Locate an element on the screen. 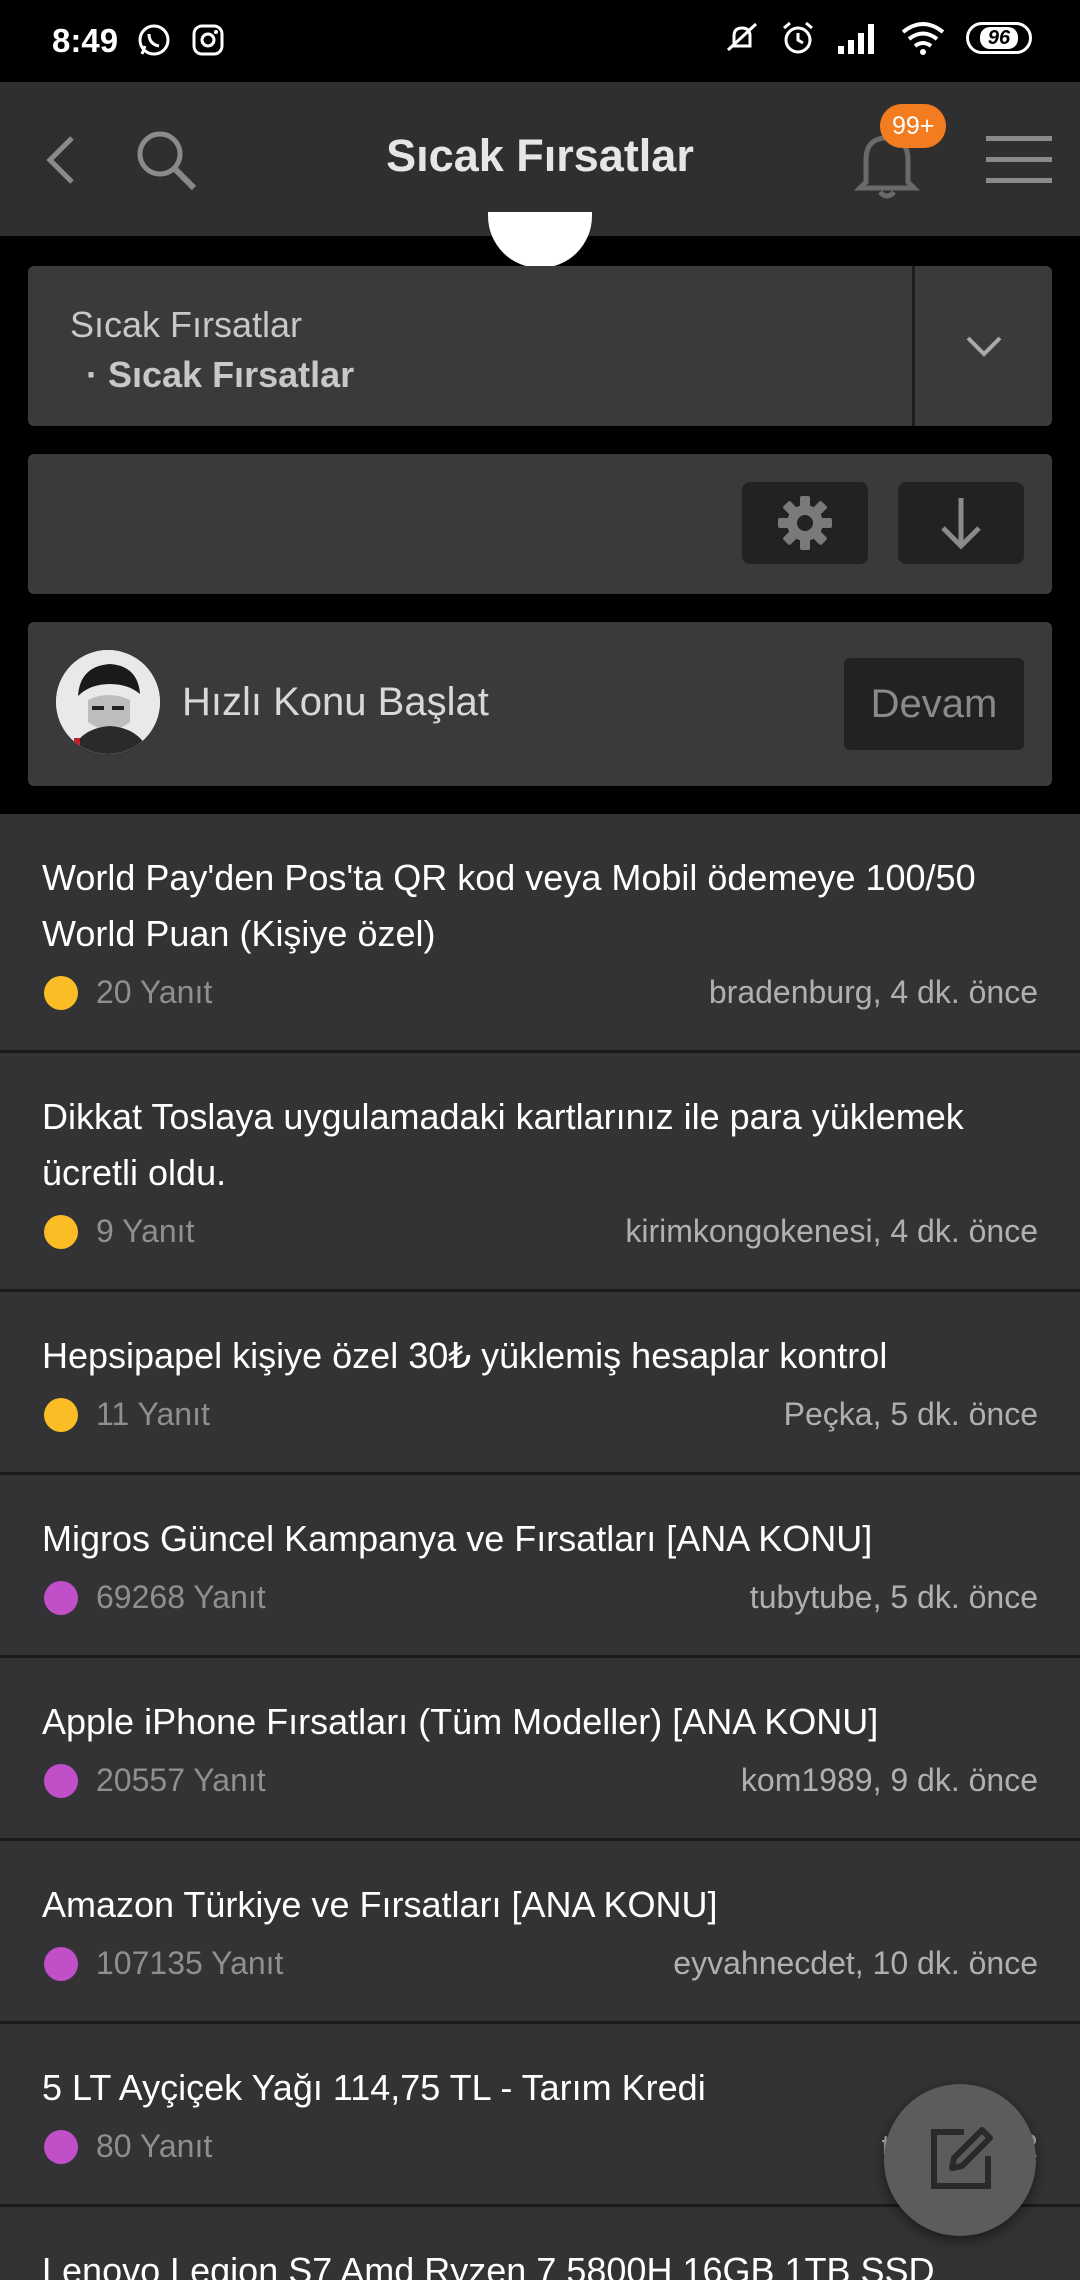  topic-replies: 69268 Yanıt is located at coordinates (181, 1597).